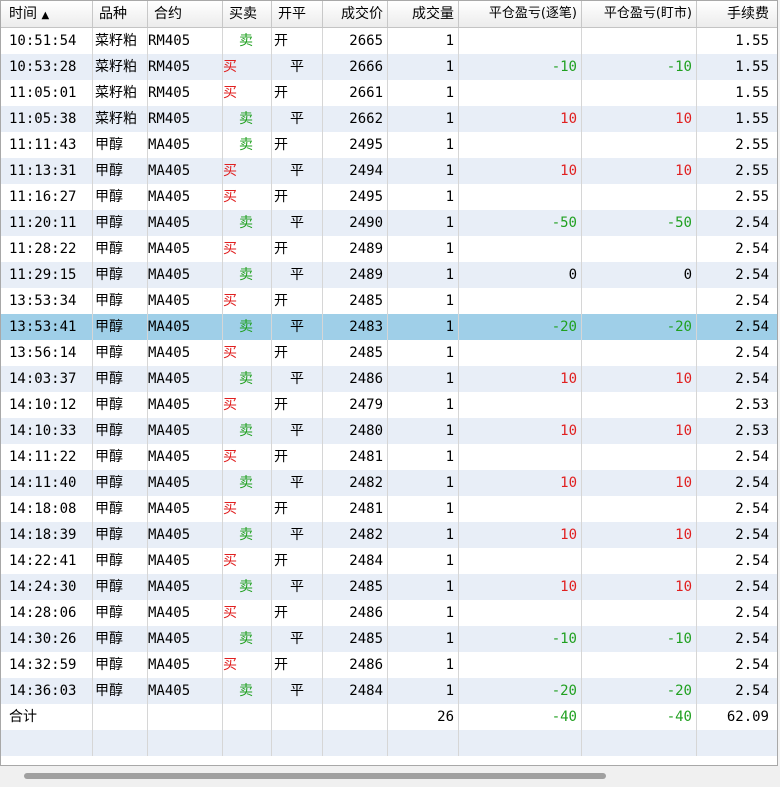 Image resolution: width=780 pixels, height=787 pixels. Describe the element at coordinates (43, 93) in the screenshot. I see `cell-time: 11:05:01` at that location.